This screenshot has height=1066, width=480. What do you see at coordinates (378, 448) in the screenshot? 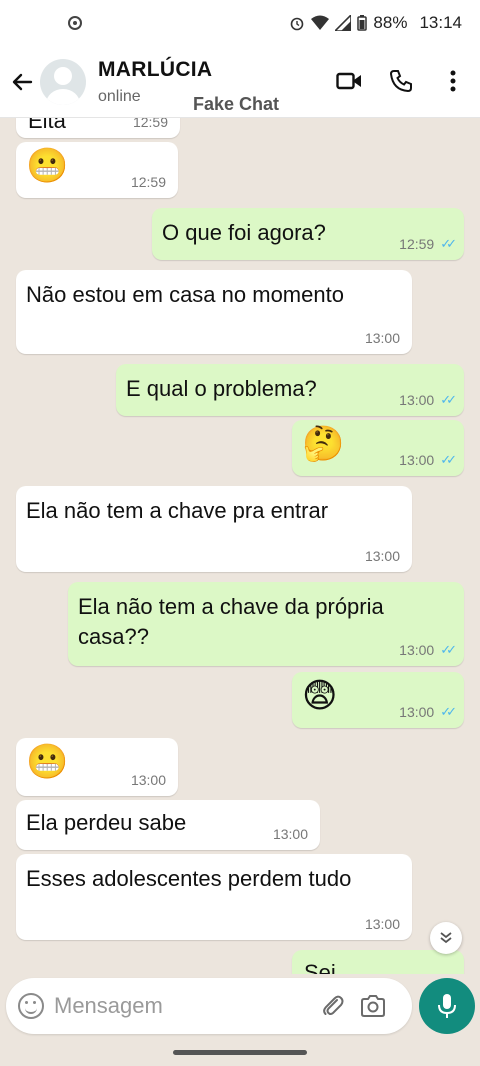
I see `message-outgoing: 🤔 13:00 ✓✓` at bounding box center [378, 448].